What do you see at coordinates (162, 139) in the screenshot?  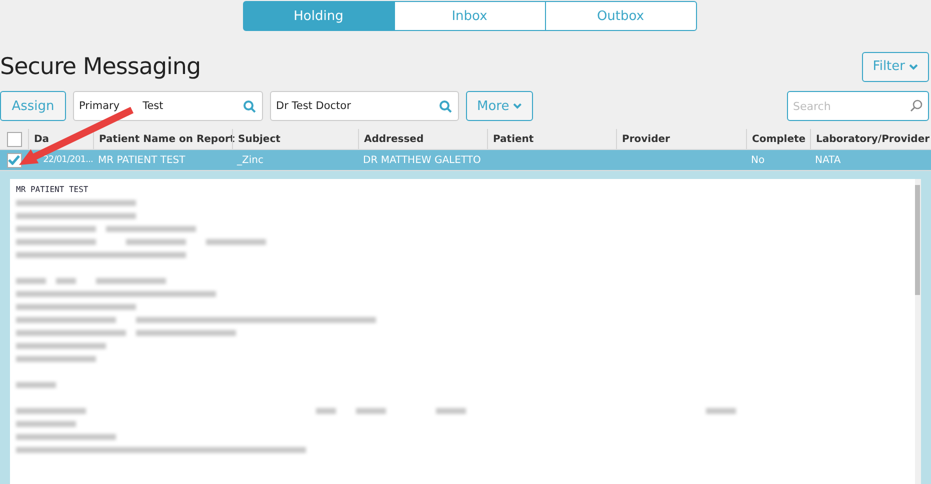 I see `column-header: Patient Name on Report` at bounding box center [162, 139].